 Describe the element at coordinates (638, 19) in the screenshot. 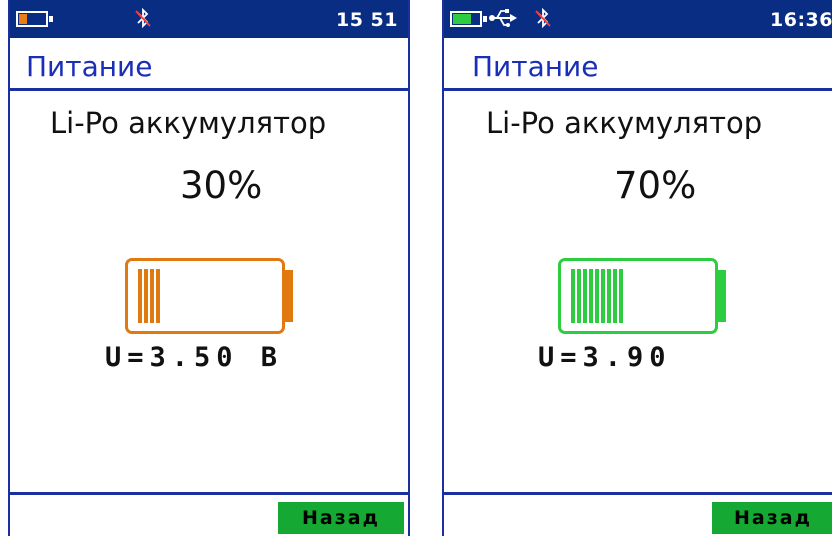

I see `status-bar: 16:36` at that location.